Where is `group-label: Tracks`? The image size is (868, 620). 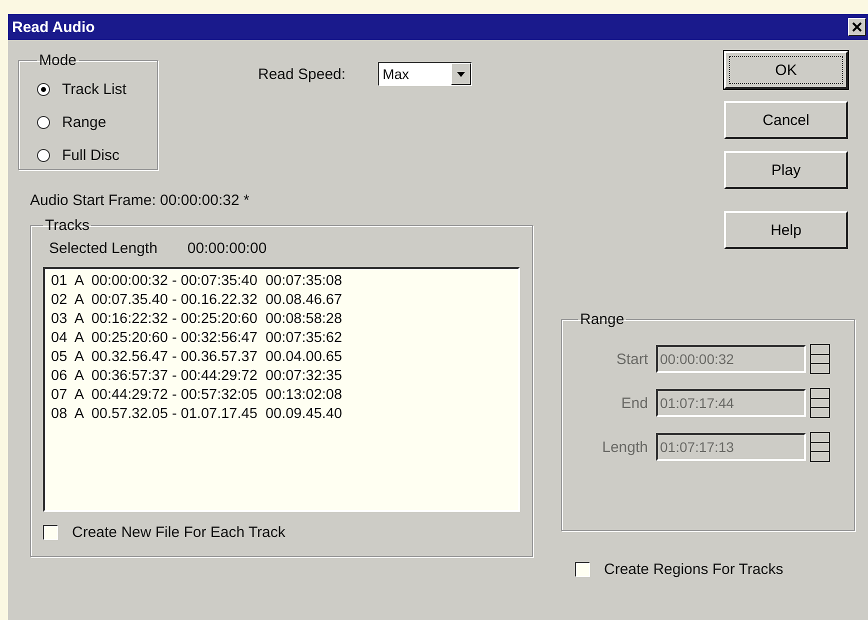
group-label: Tracks is located at coordinates (67, 225).